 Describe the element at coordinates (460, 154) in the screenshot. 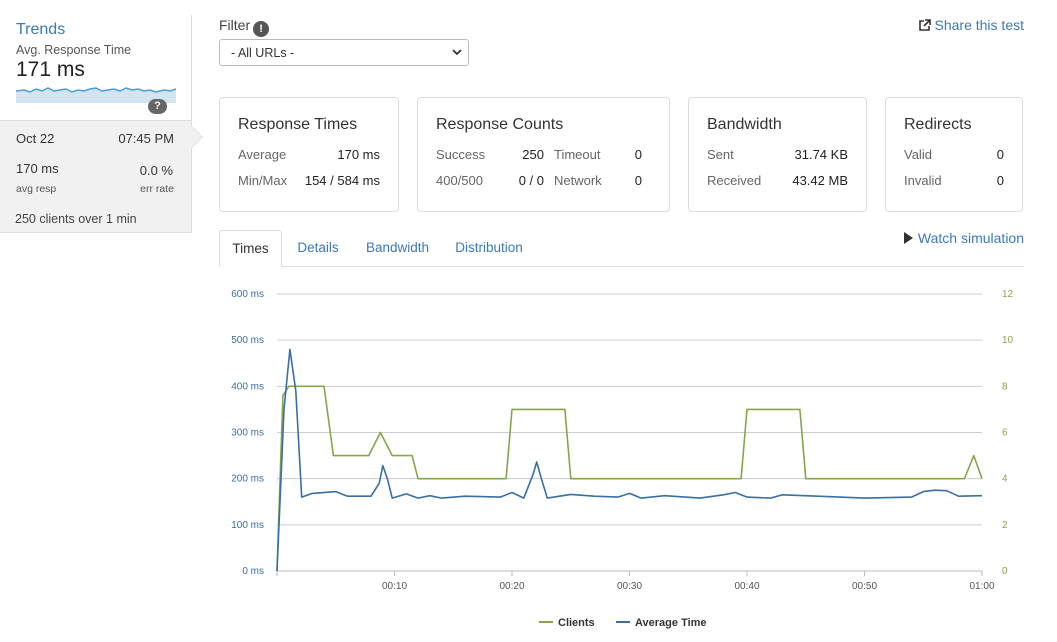

I see `stat-label: Success` at that location.